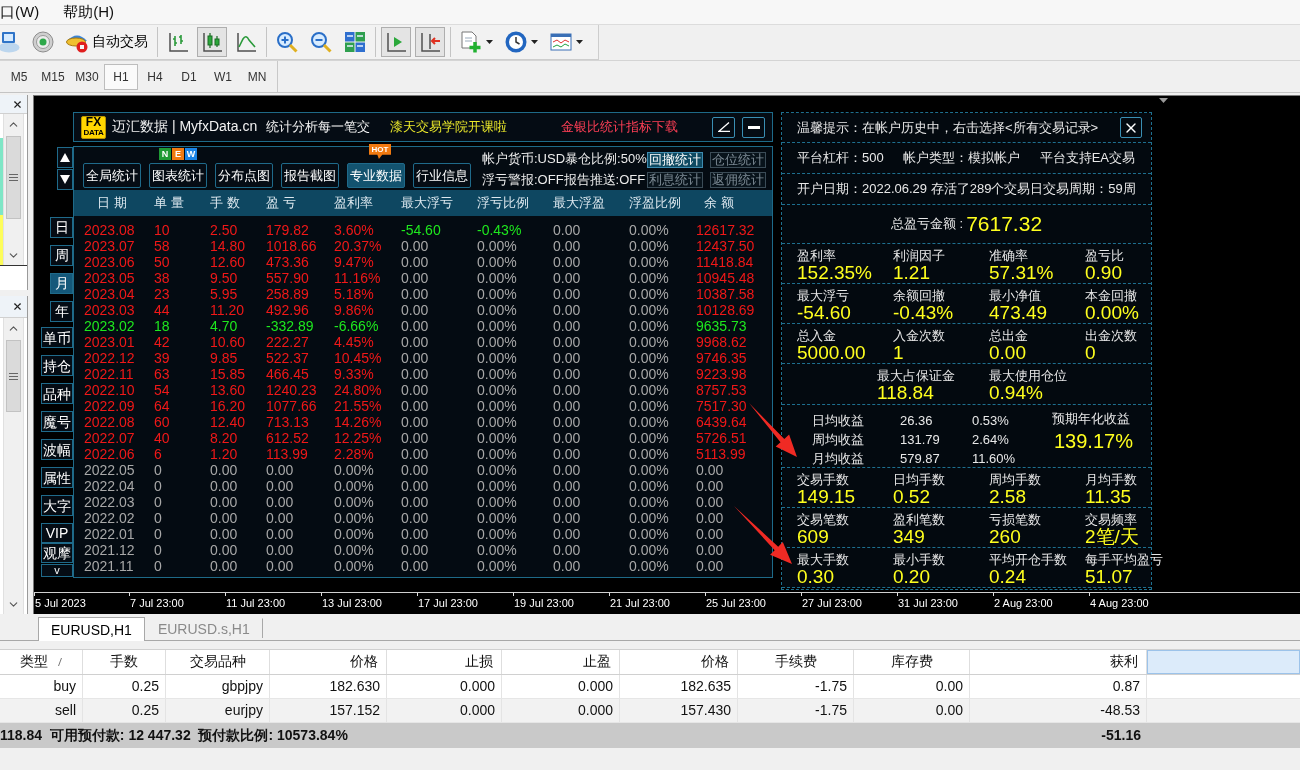 This screenshot has height=770, width=1300. What do you see at coordinates (225, 203) in the screenshot?
I see `column-header: 手 数` at bounding box center [225, 203].